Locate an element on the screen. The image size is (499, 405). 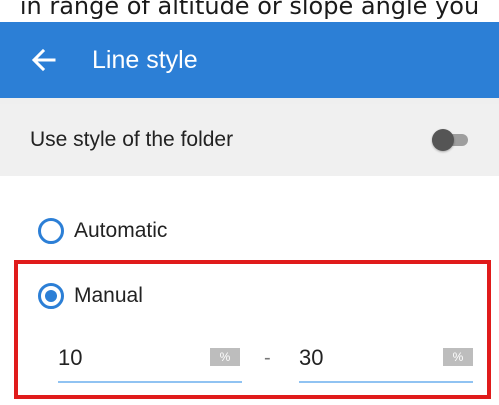
manual-option: Manual is located at coordinates (90, 296).